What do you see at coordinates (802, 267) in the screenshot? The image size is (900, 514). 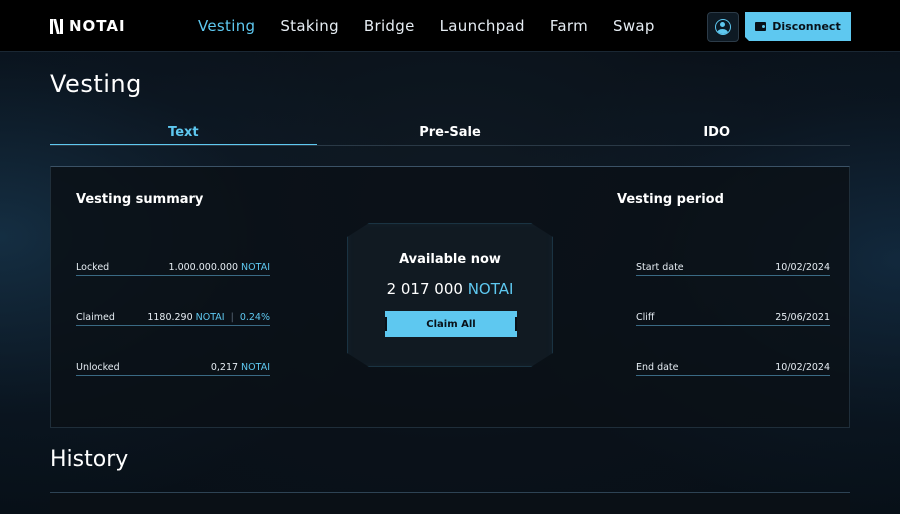 I see `start-date-value: 10/02/2024` at bounding box center [802, 267].